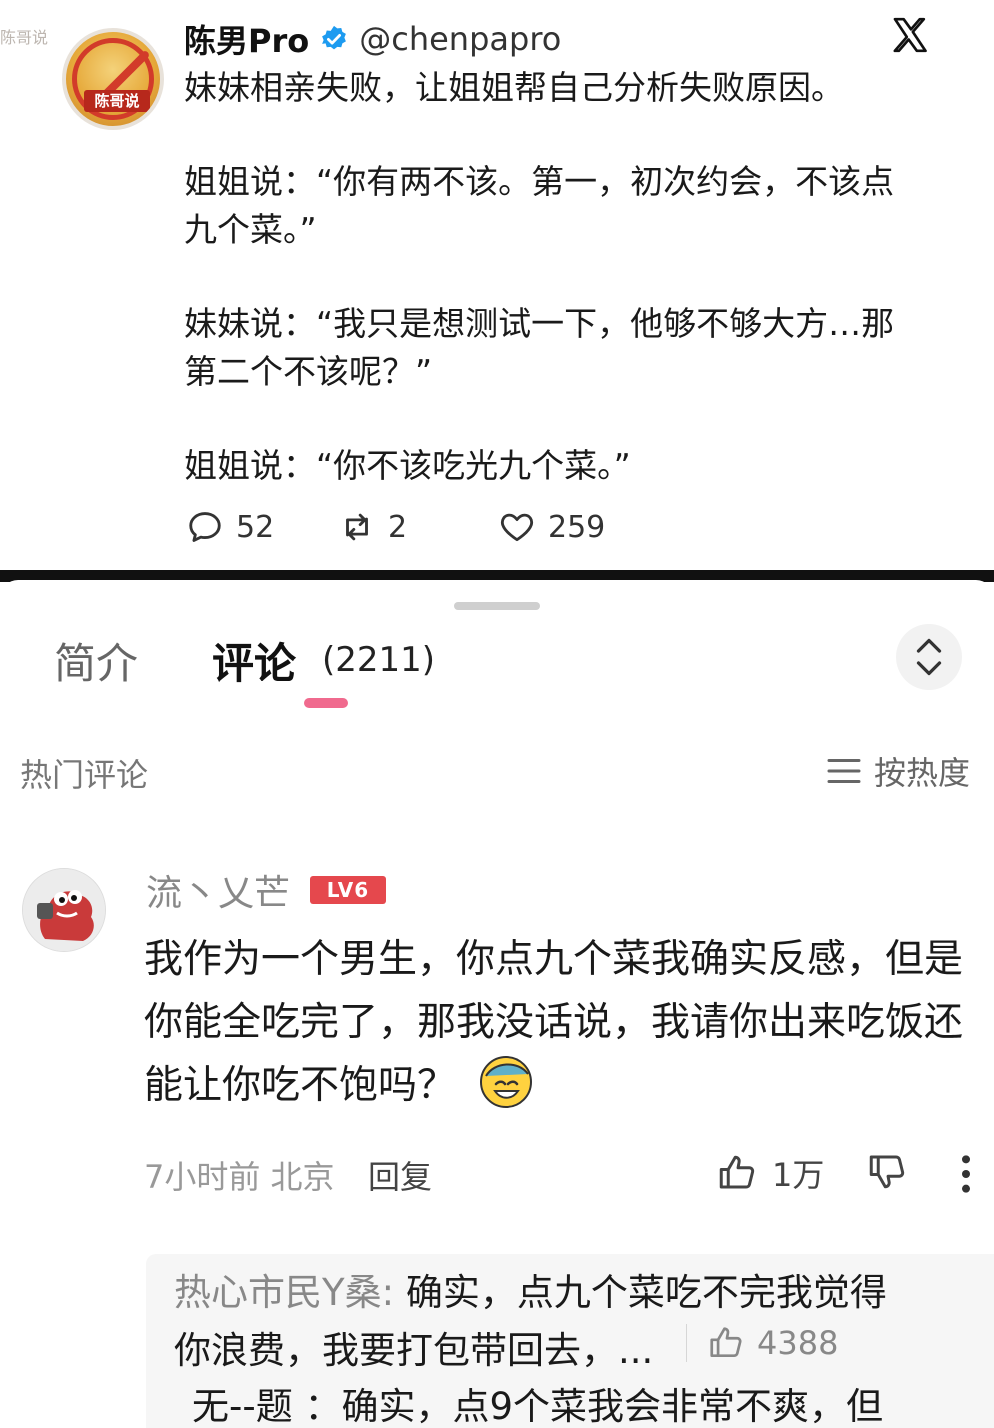  What do you see at coordinates (117, 101) in the screenshot?
I see `avatar-seal-text: 陈哥说` at bounding box center [117, 101].